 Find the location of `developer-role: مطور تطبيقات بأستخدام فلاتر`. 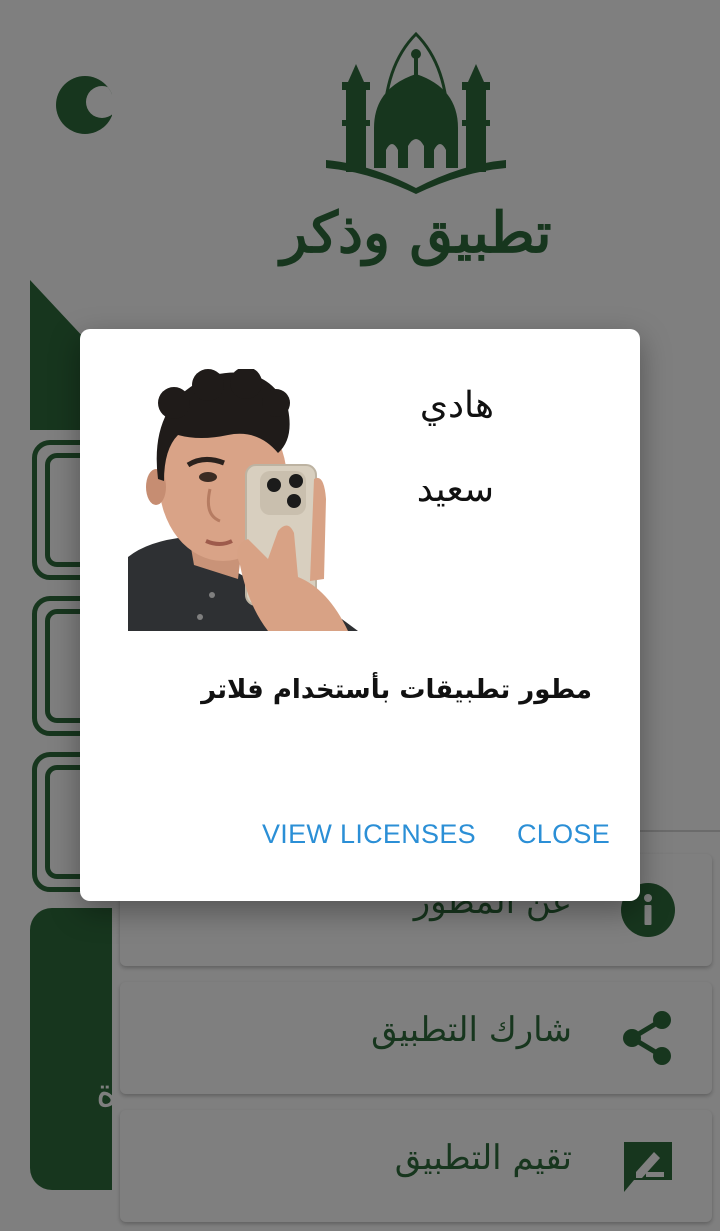

developer-role: مطور تطبيقات بأستخدام فلاتر is located at coordinates (396, 690).